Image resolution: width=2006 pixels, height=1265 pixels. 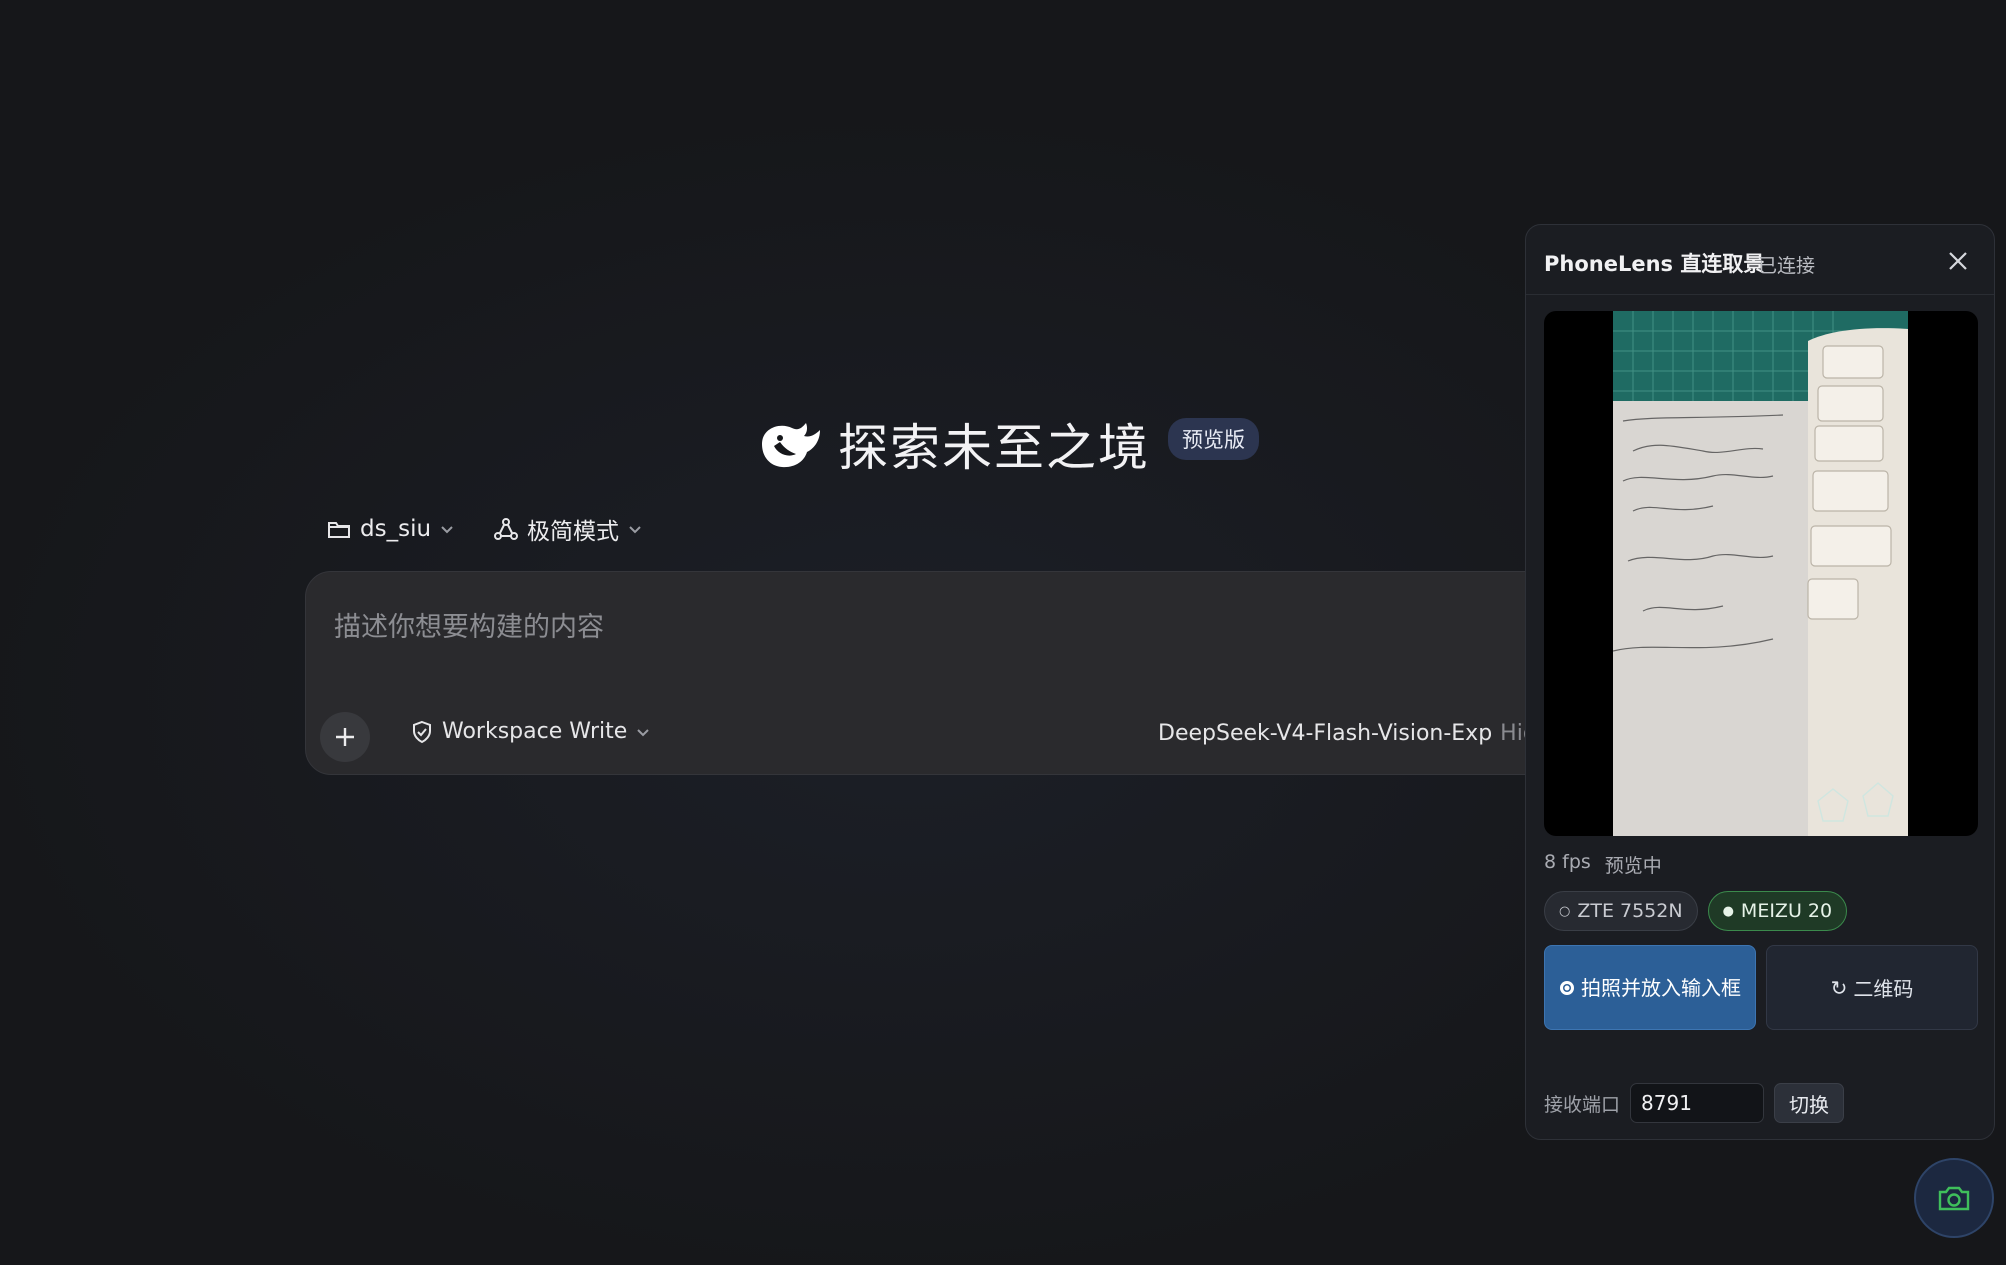 What do you see at coordinates (994, 448) in the screenshot?
I see `hero-title: 探索未至之境` at bounding box center [994, 448].